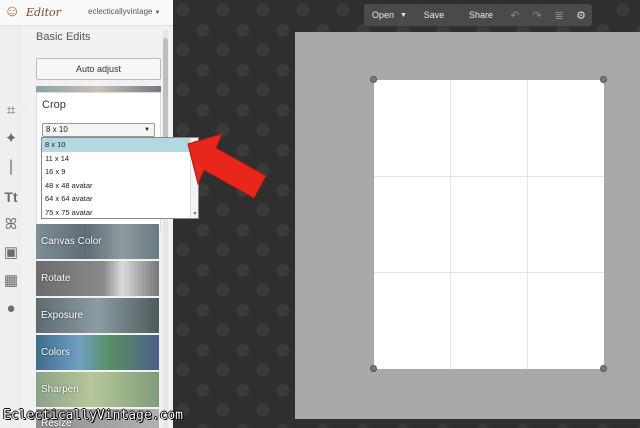  I want to click on tool-label: Canvas Color, so click(71, 241).